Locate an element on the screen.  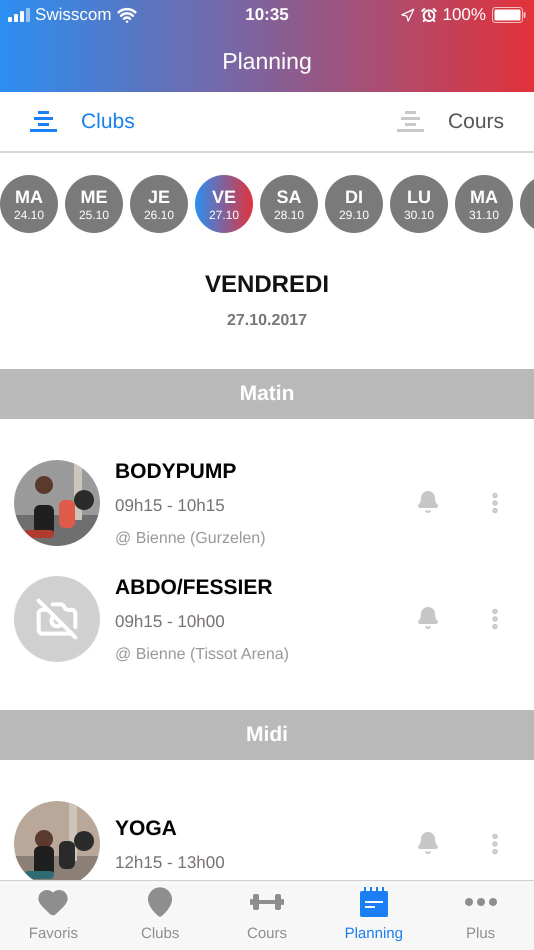
page-title: Planning is located at coordinates (267, 61).